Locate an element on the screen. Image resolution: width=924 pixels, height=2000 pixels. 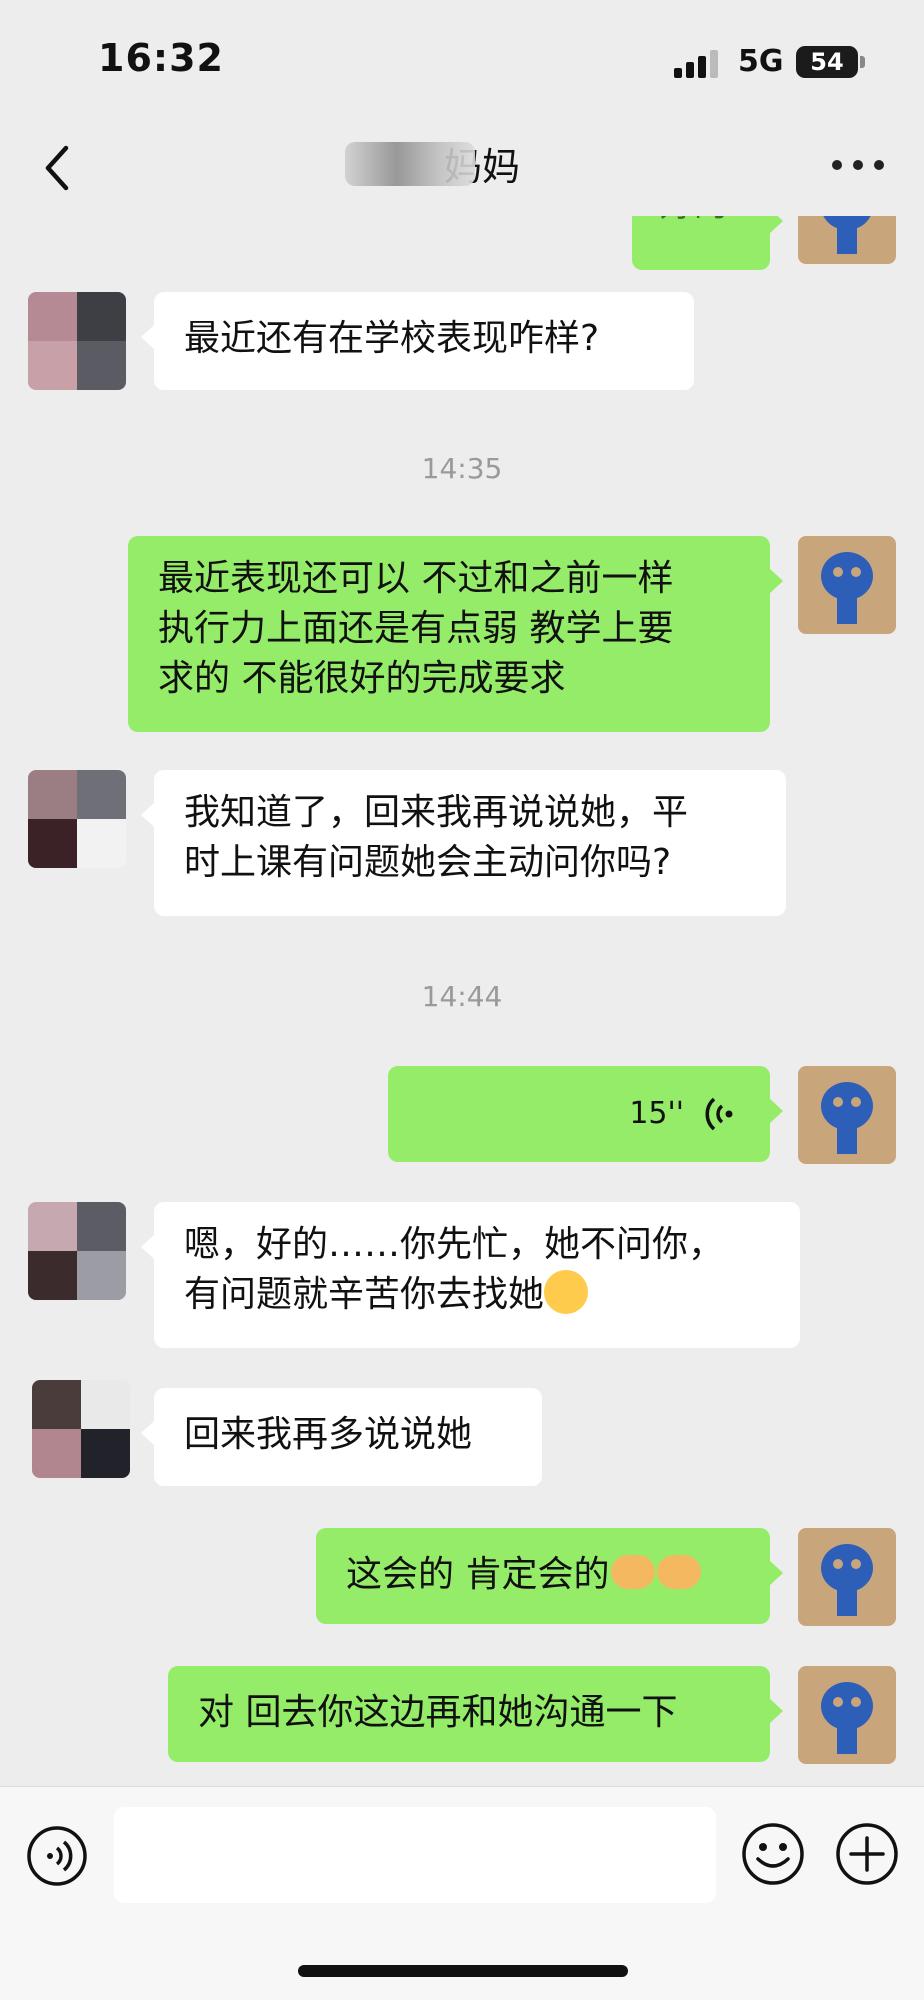
input-bar is located at coordinates (462, 1893).